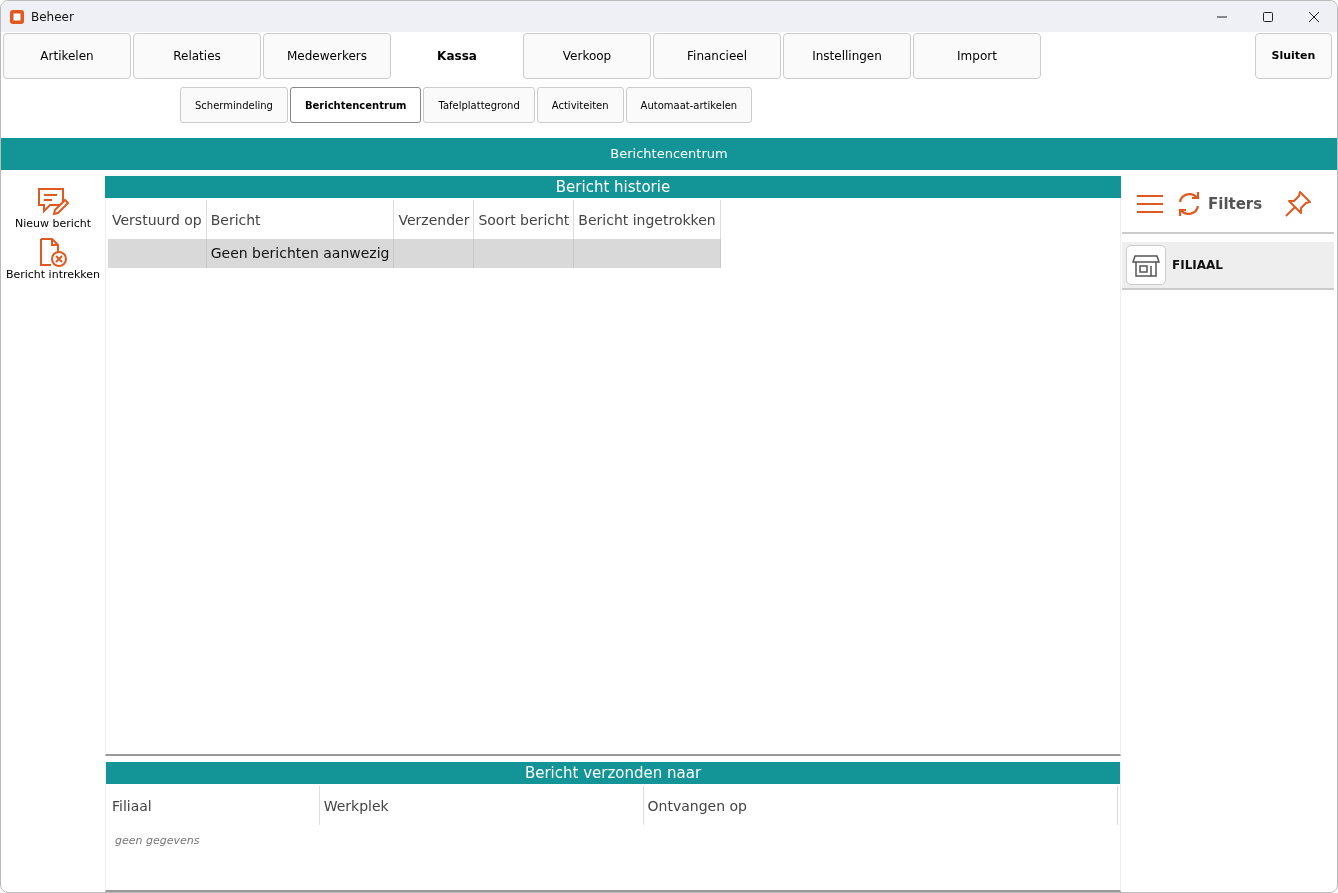  I want to click on refresh-icon, so click(1189, 204).